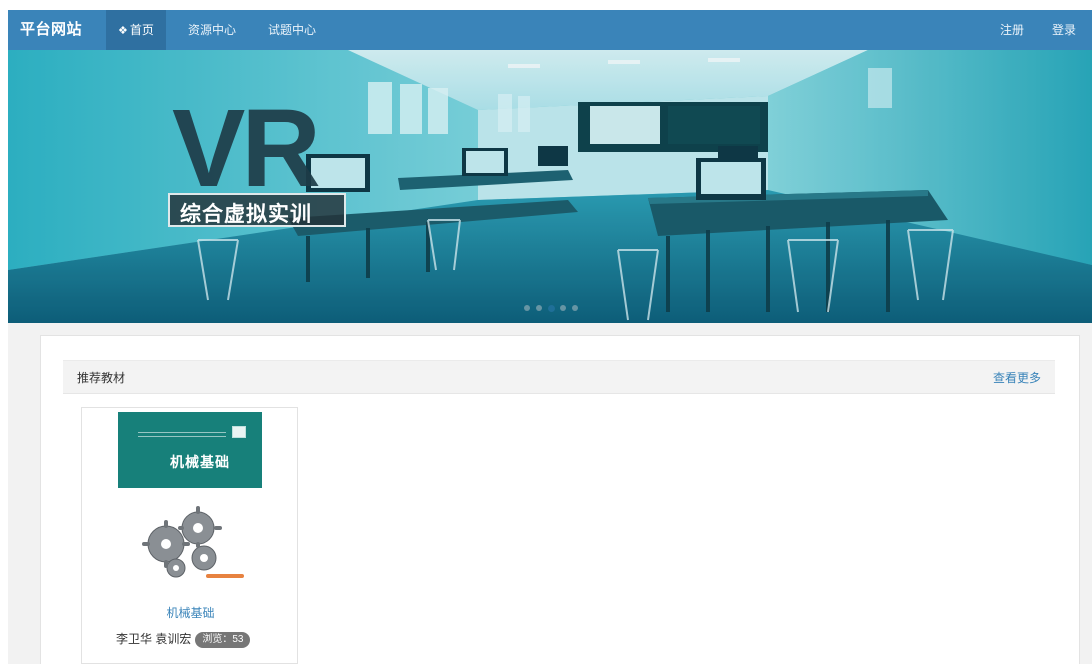 The width and height of the screenshot is (1092, 664). What do you see at coordinates (200, 462) in the screenshot?
I see `cover-title: 机械基础` at bounding box center [200, 462].